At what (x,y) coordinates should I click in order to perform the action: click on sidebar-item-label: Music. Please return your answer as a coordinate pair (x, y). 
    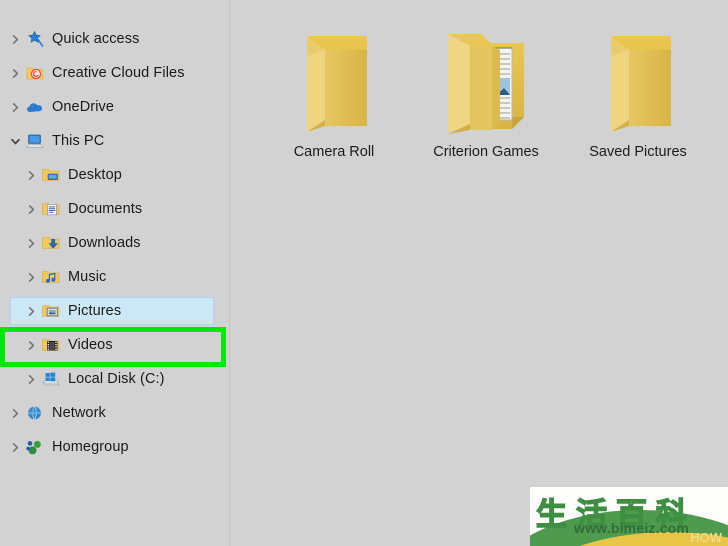
    Looking at the image, I should click on (87, 277).